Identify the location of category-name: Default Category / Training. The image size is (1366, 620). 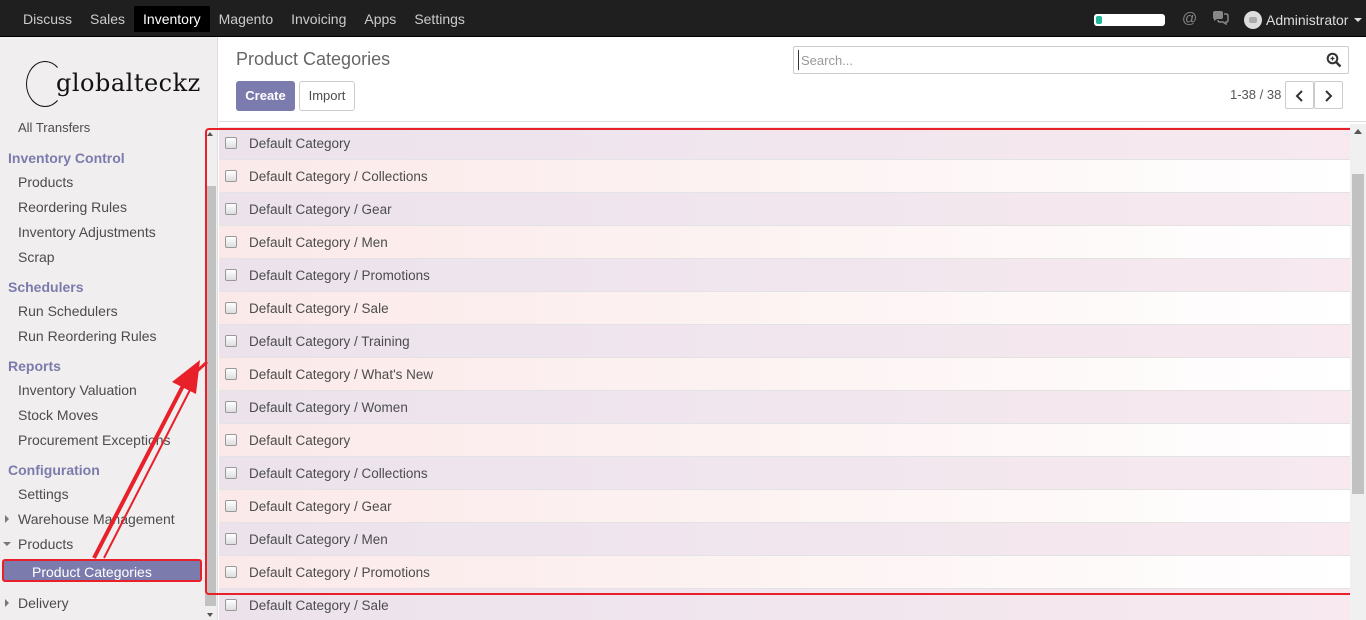
(329, 341).